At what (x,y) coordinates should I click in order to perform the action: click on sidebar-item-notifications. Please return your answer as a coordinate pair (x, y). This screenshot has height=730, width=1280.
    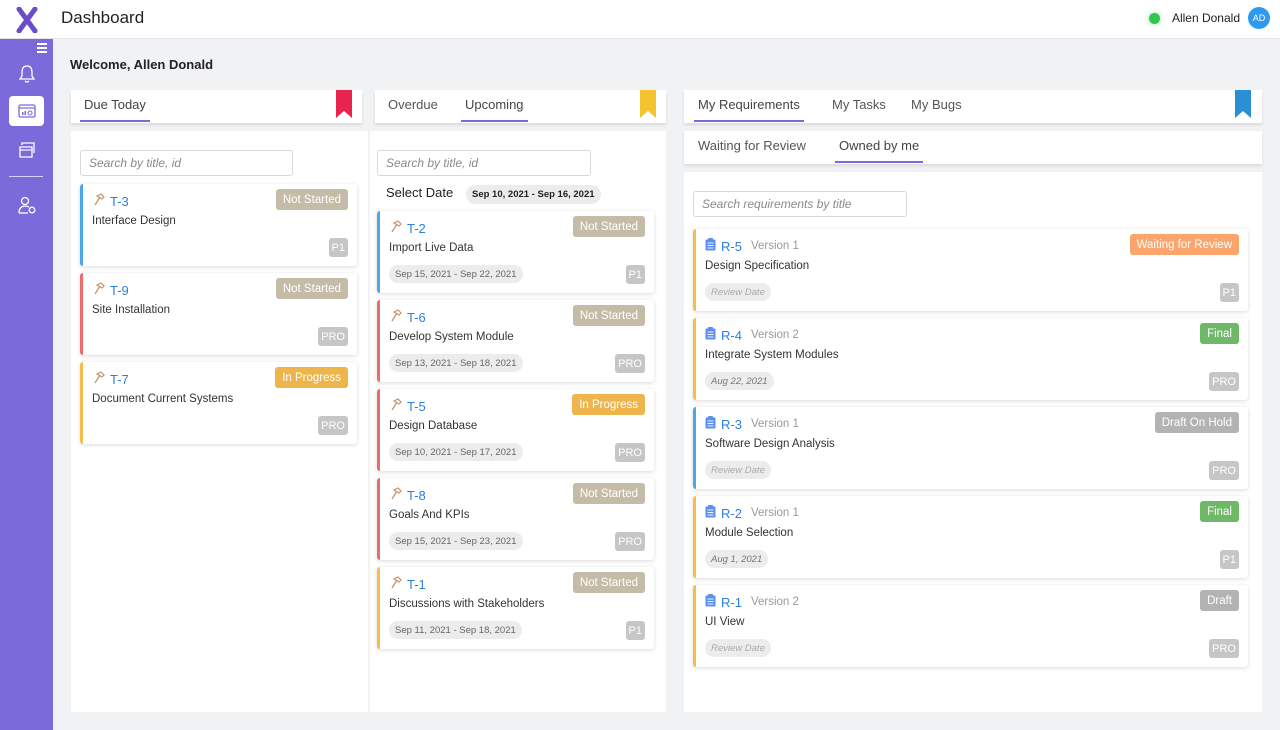
    Looking at the image, I should click on (26, 74).